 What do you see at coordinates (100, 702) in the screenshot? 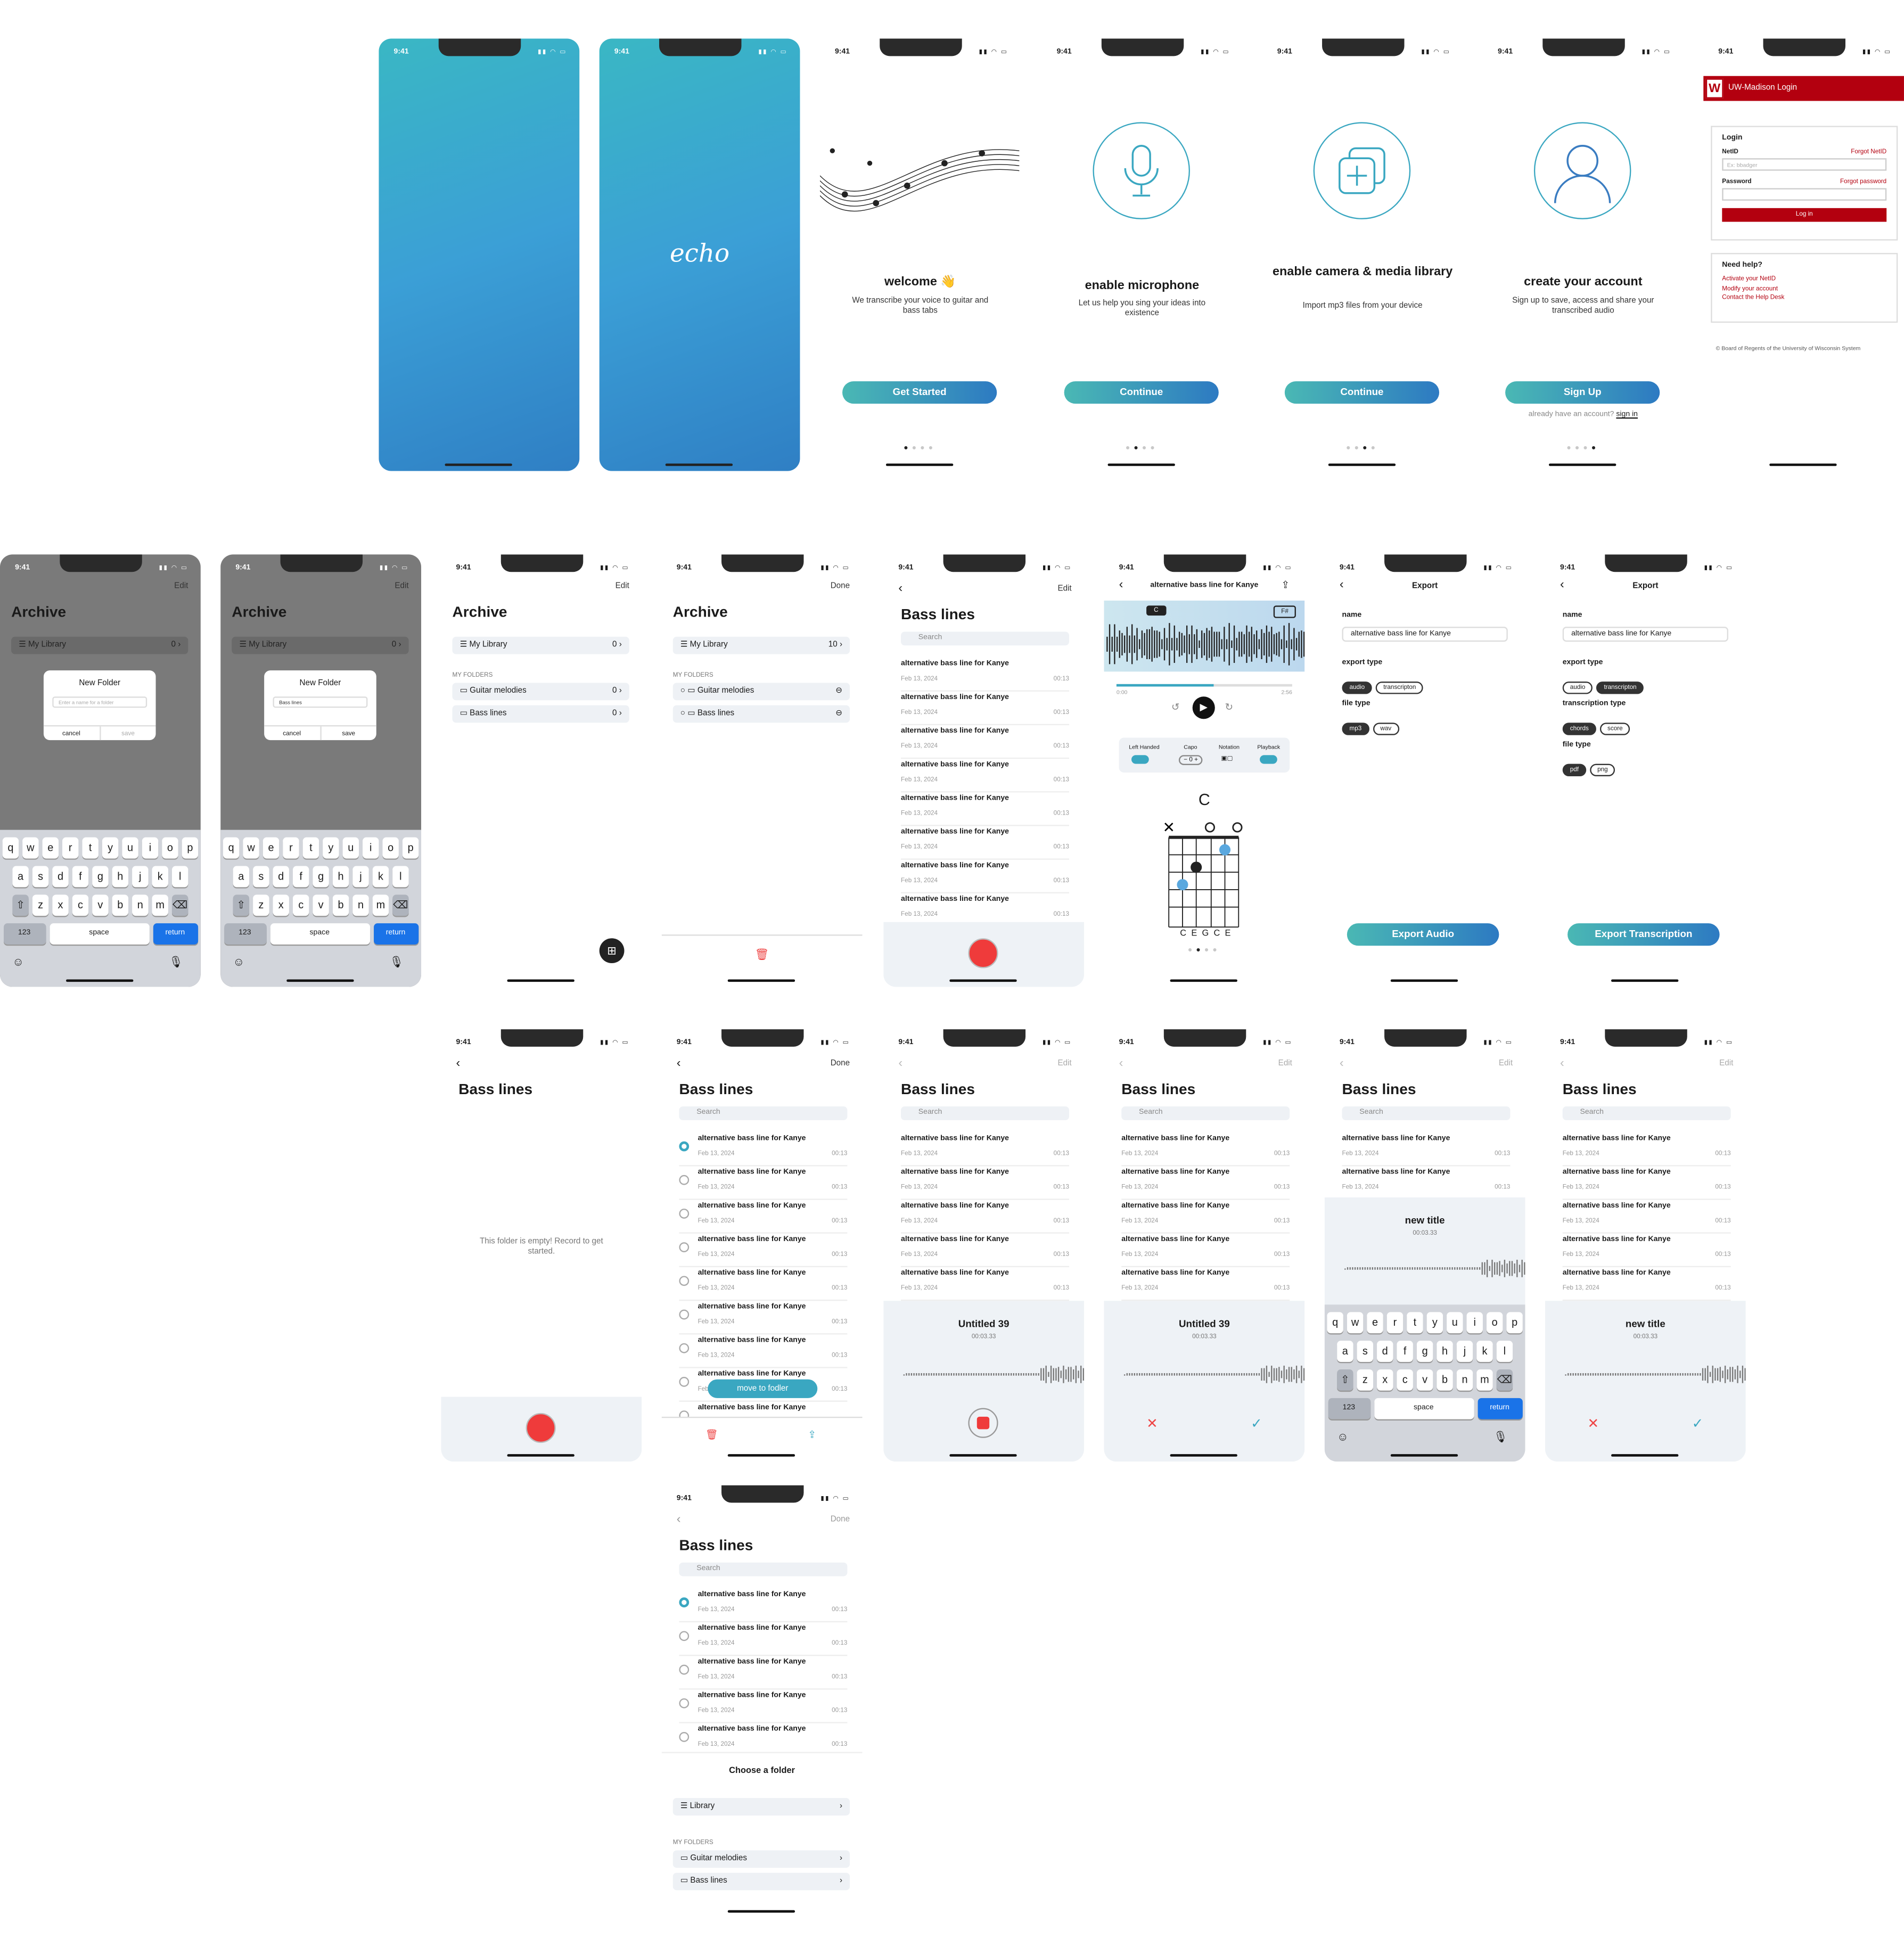
I see `folder-name-input: Enter a name for a folder` at bounding box center [100, 702].